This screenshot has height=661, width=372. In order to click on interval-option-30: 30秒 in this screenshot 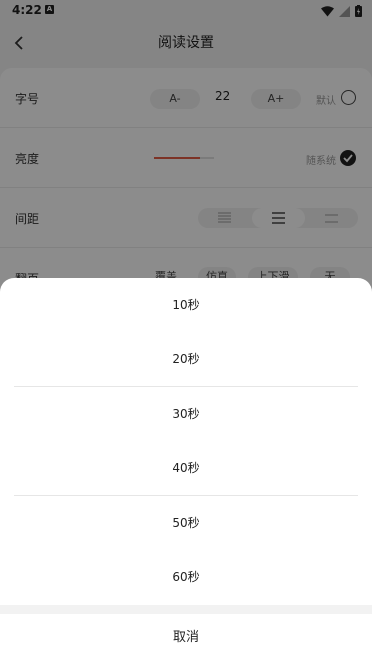, I will do `click(186, 414)`.